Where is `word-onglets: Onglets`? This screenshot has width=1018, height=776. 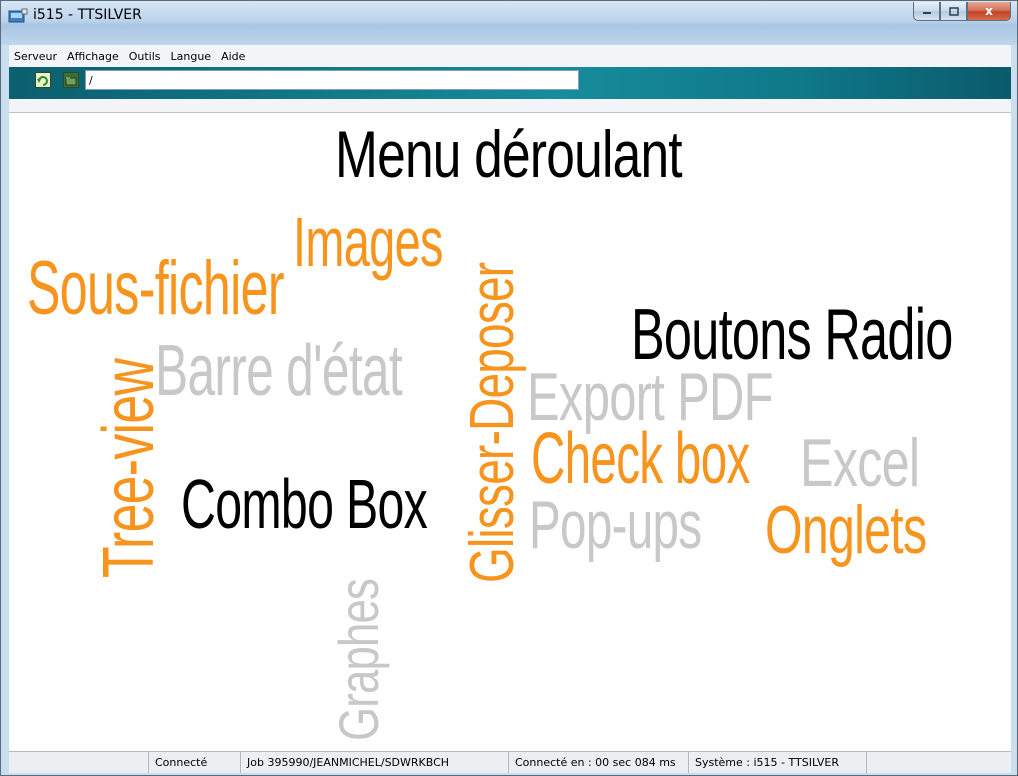
word-onglets: Onglets is located at coordinates (846, 530).